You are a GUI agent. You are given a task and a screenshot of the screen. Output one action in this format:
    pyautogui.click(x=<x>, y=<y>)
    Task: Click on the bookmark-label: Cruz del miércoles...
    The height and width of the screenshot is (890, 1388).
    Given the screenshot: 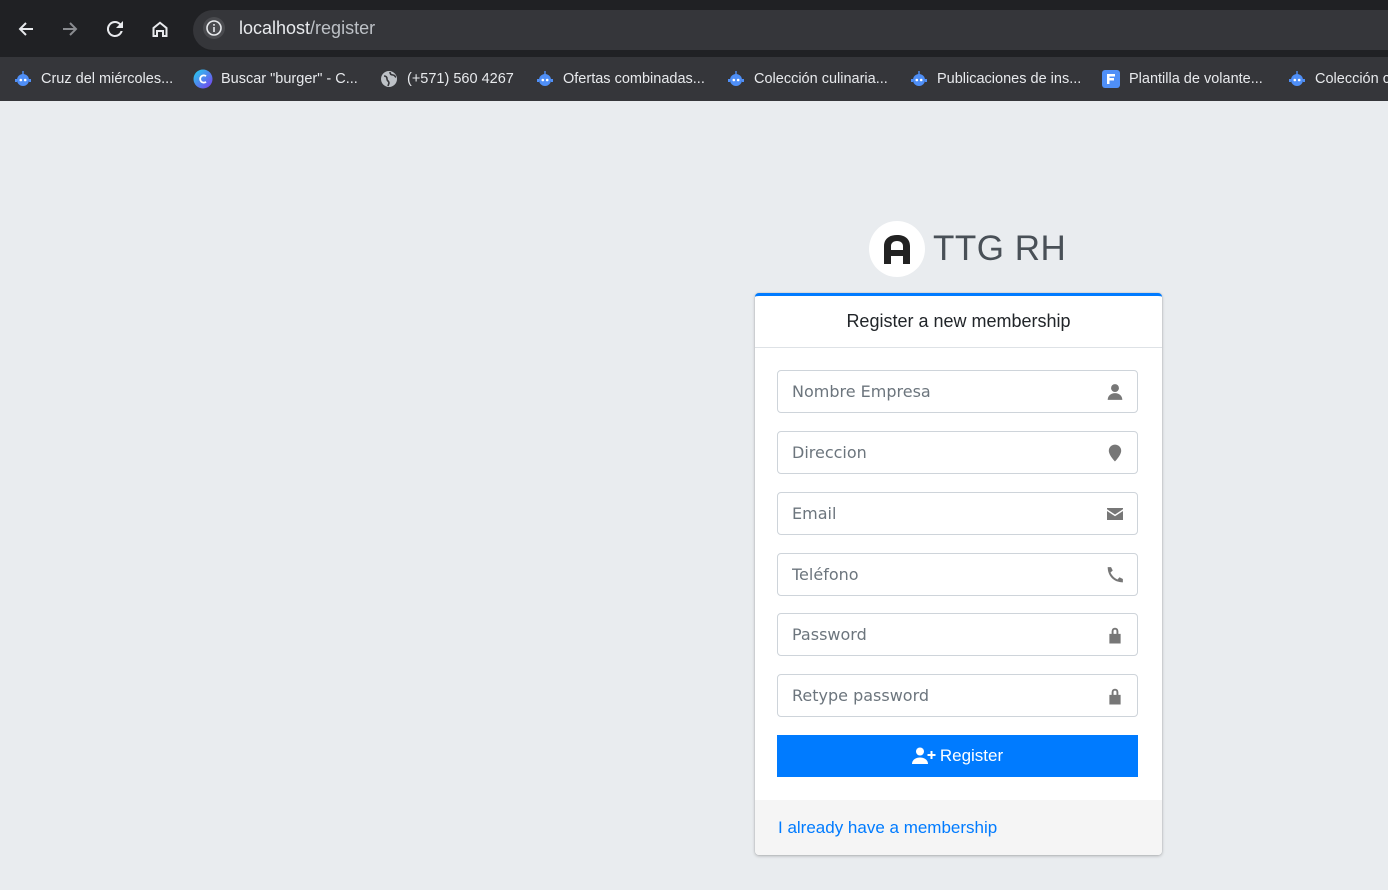 What is the action you would take?
    pyautogui.click(x=107, y=79)
    